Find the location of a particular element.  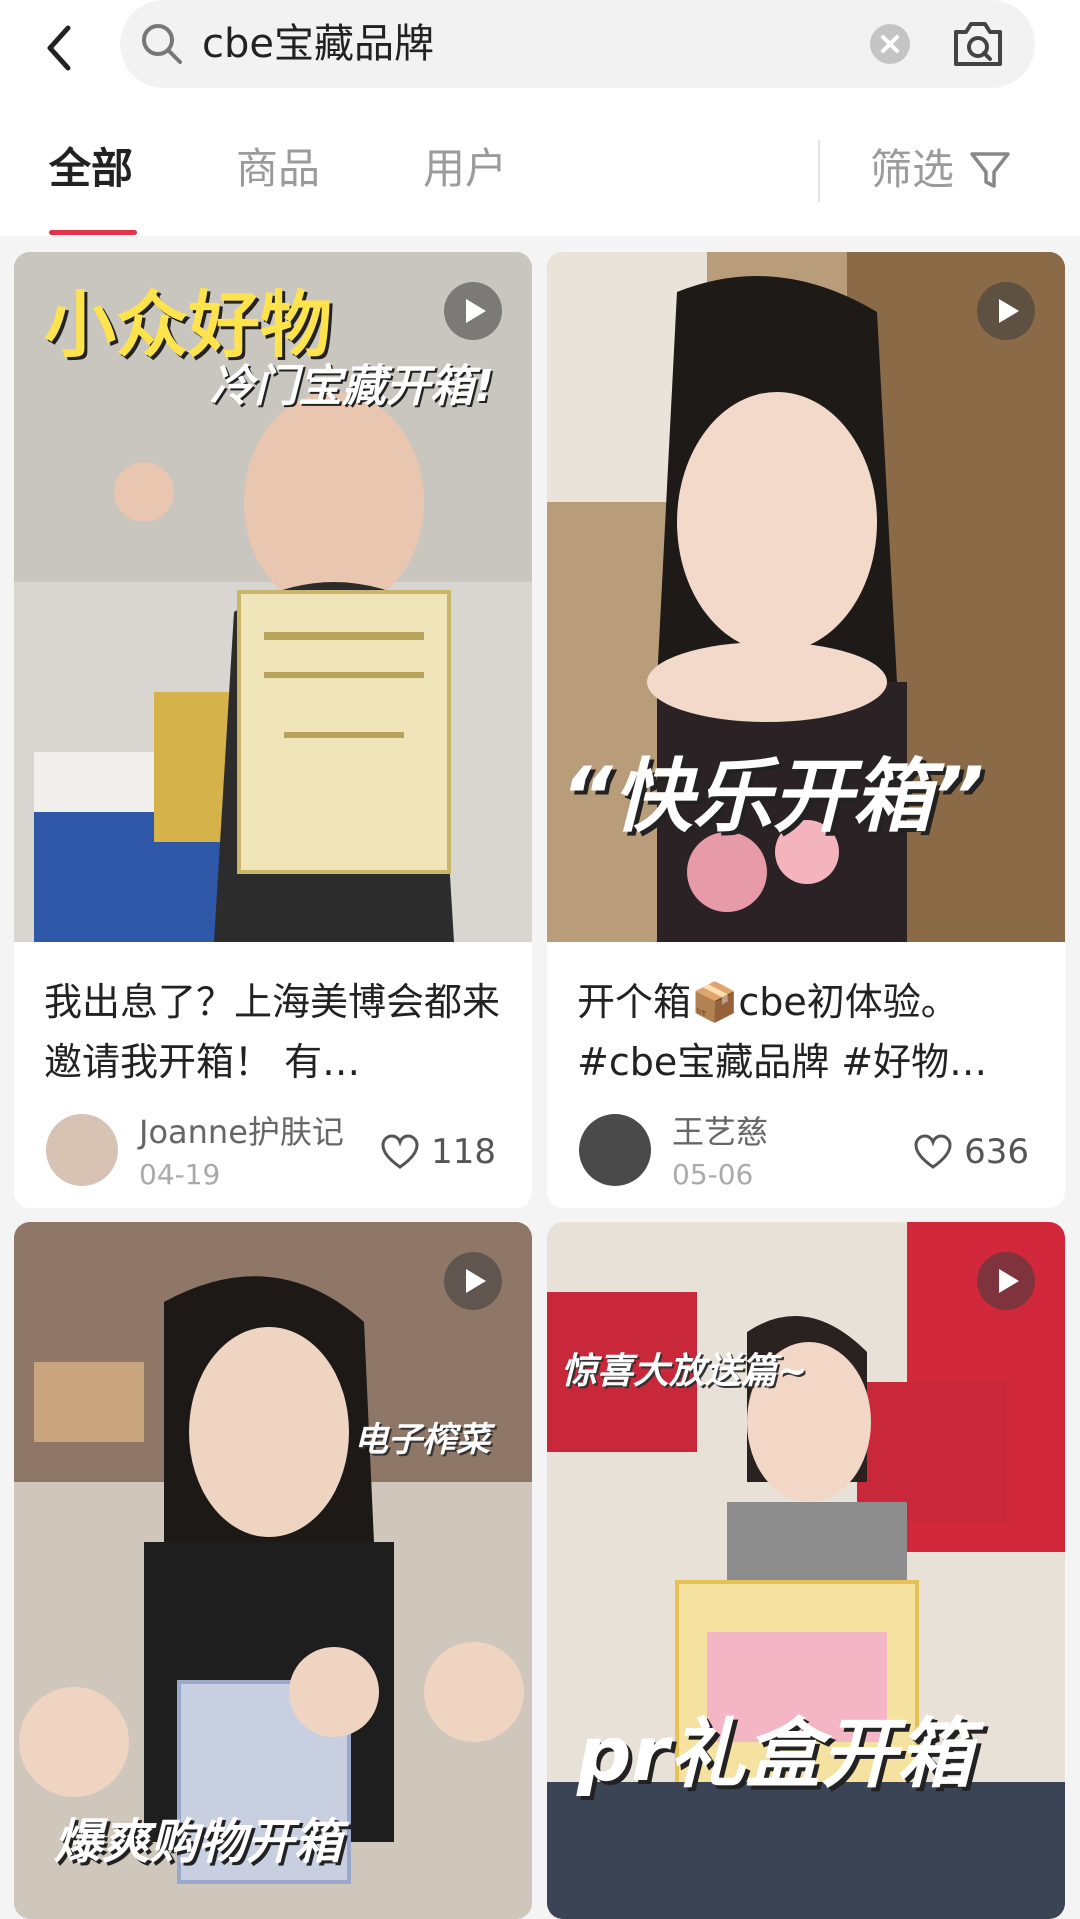

filter-icon is located at coordinates (990, 170).